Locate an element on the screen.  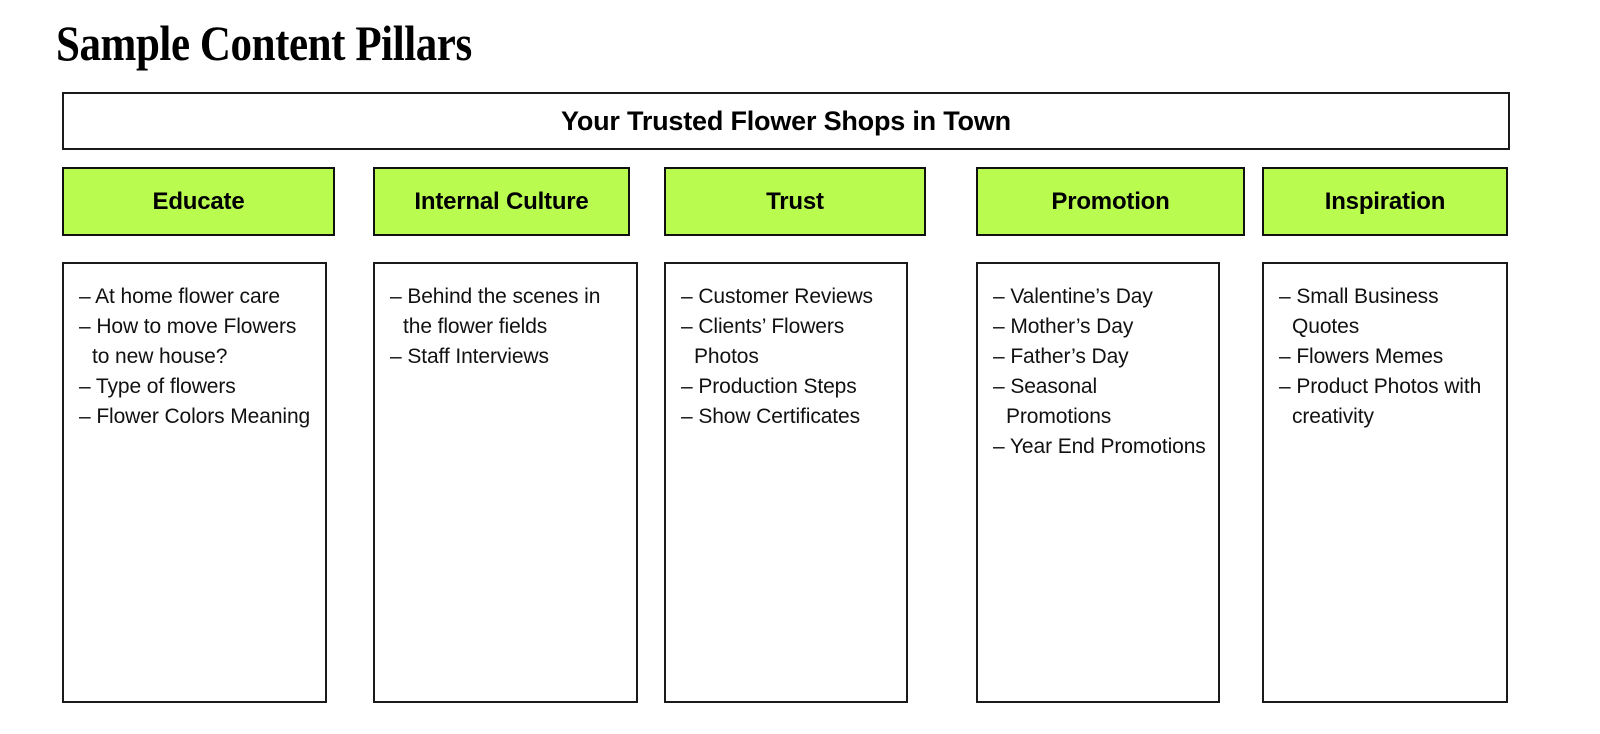
list-item: – Clients’ Flowers Photos is located at coordinates (763, 341).